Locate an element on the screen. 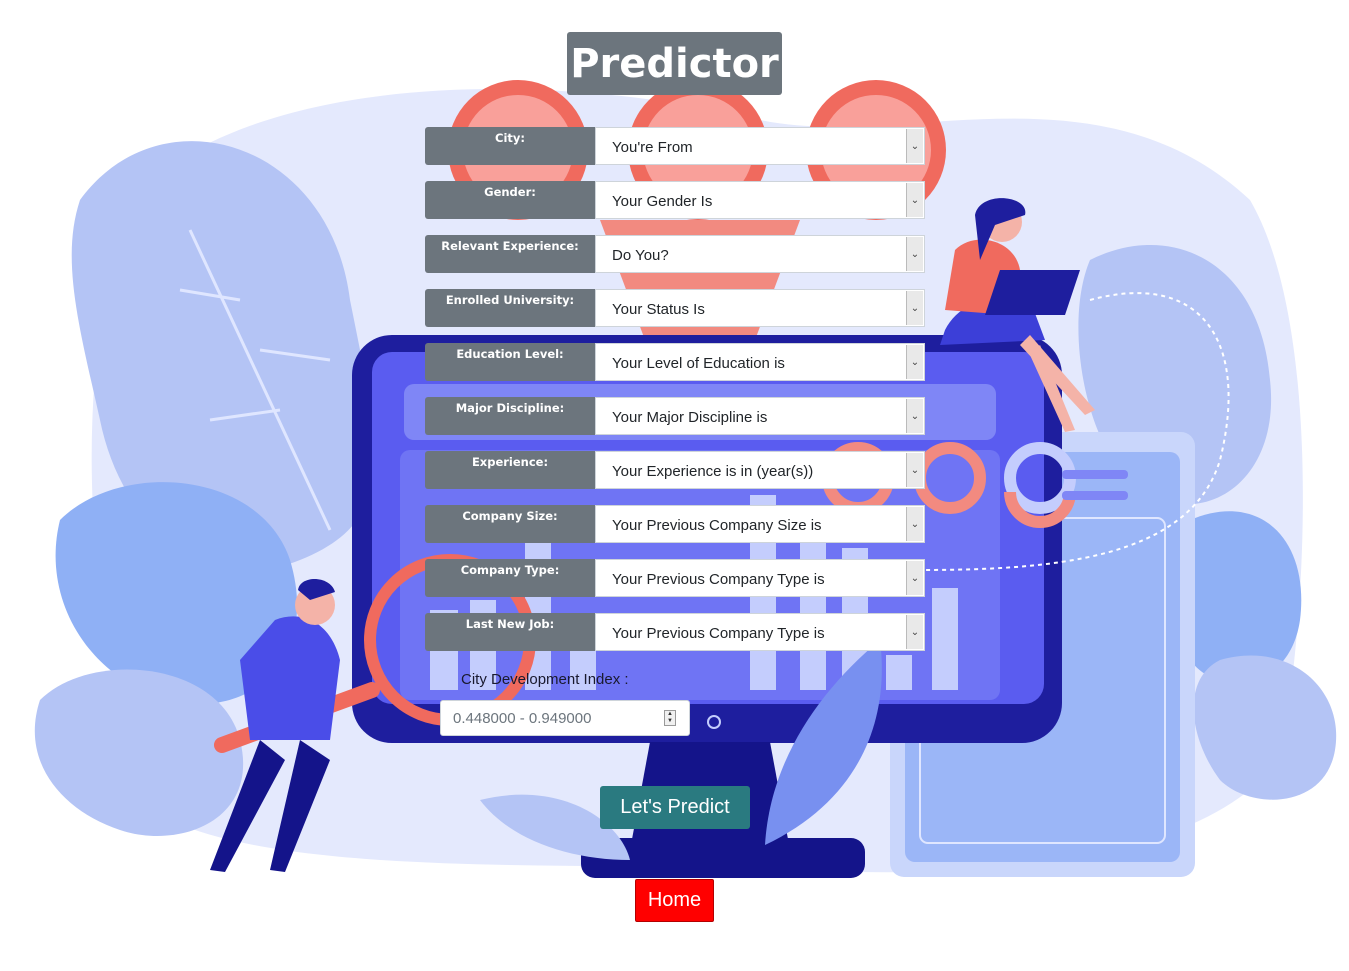 Image resolution: width=1349 pixels, height=971 pixels. select-company-size: Your Previous Company Size is ⌄ is located at coordinates (760, 524).